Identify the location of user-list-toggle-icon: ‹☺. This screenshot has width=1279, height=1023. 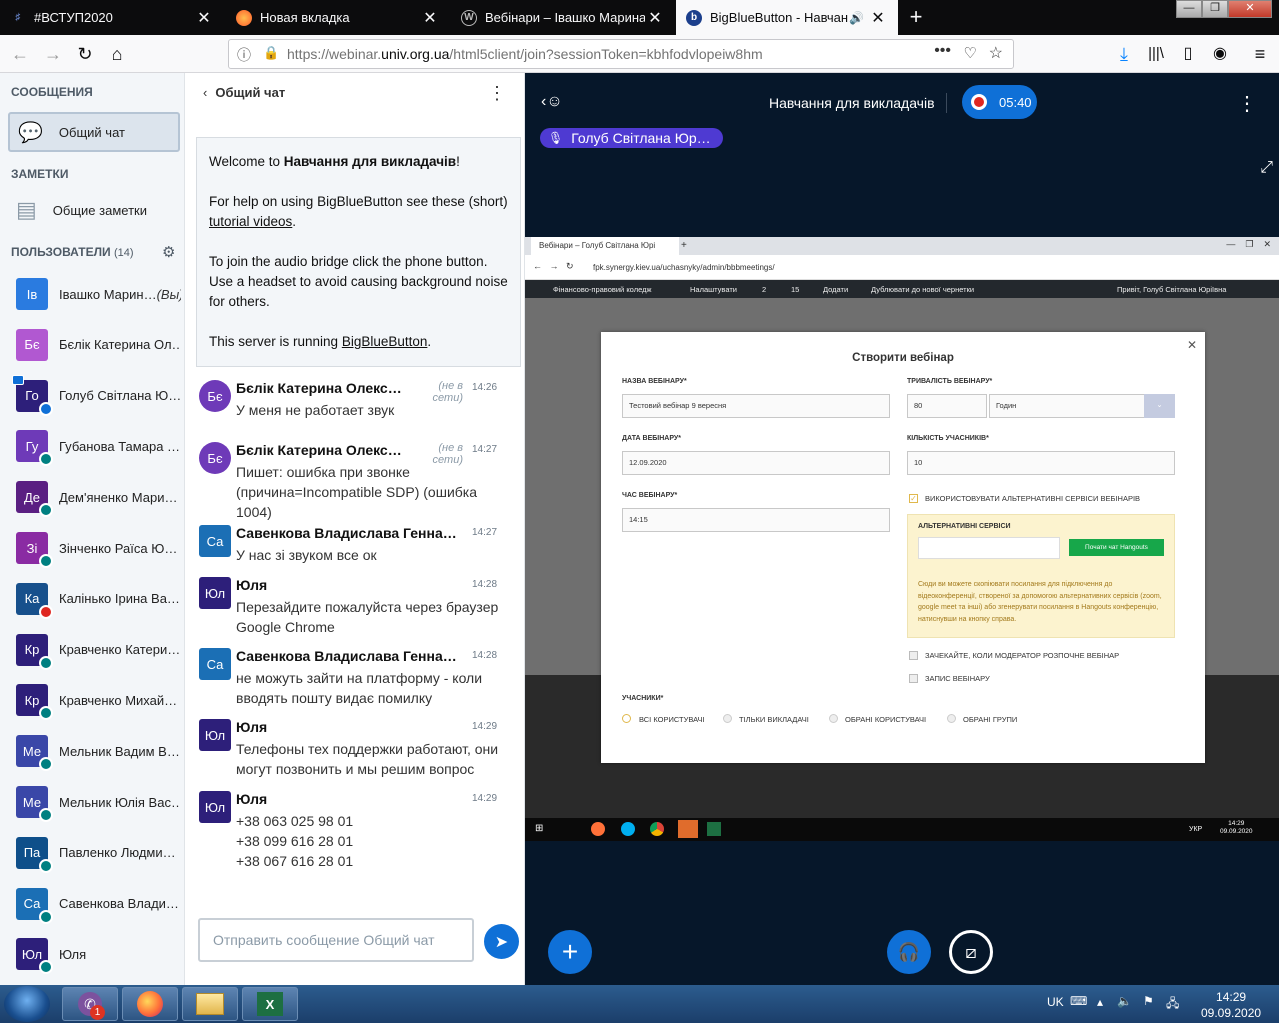
(552, 102).